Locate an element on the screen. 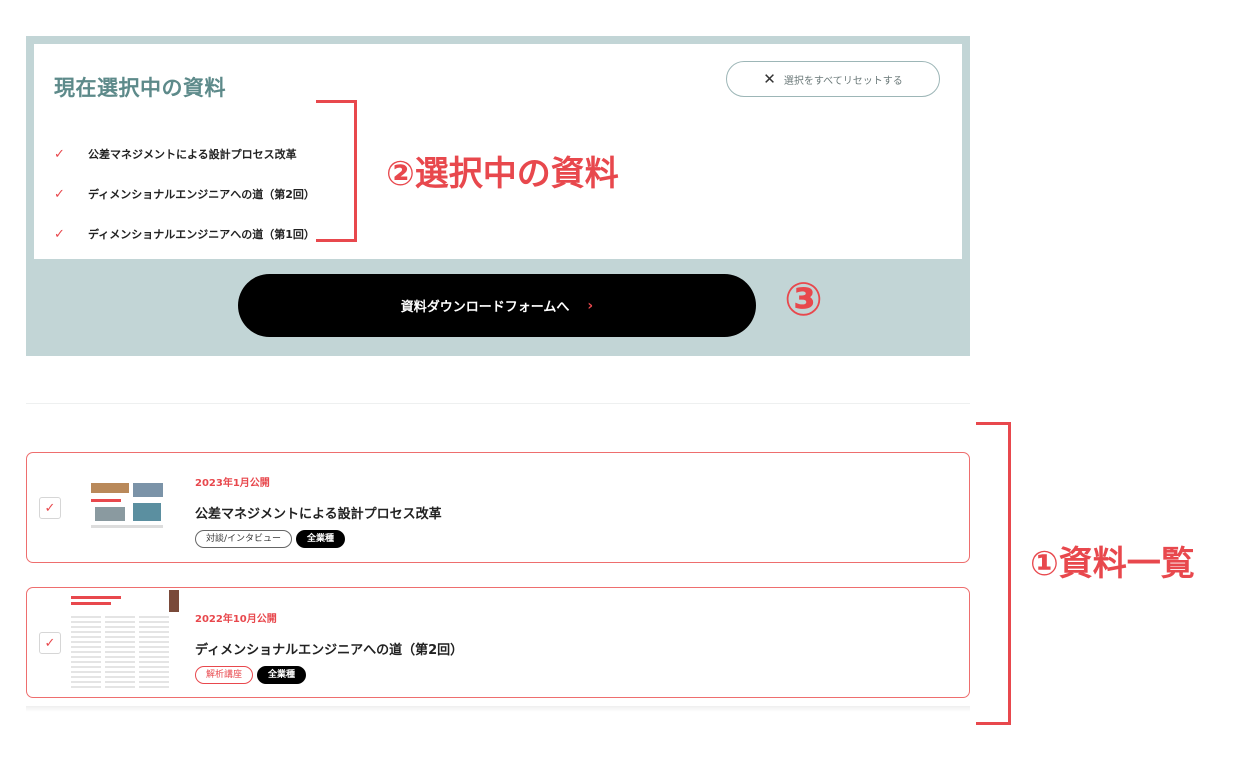  reset-all-button: ✕ 選択をすべてリセットする is located at coordinates (833, 79).